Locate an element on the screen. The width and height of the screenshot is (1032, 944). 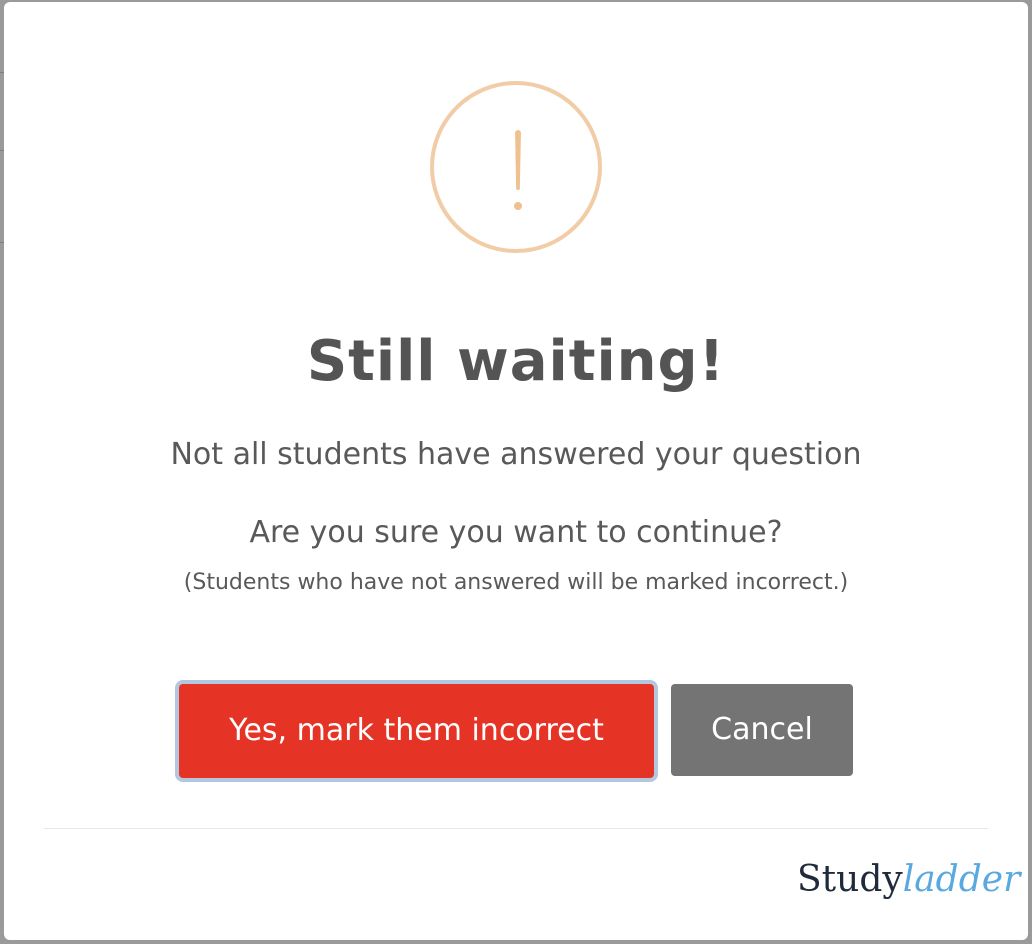
exclamation-icon is located at coordinates (516, 167).